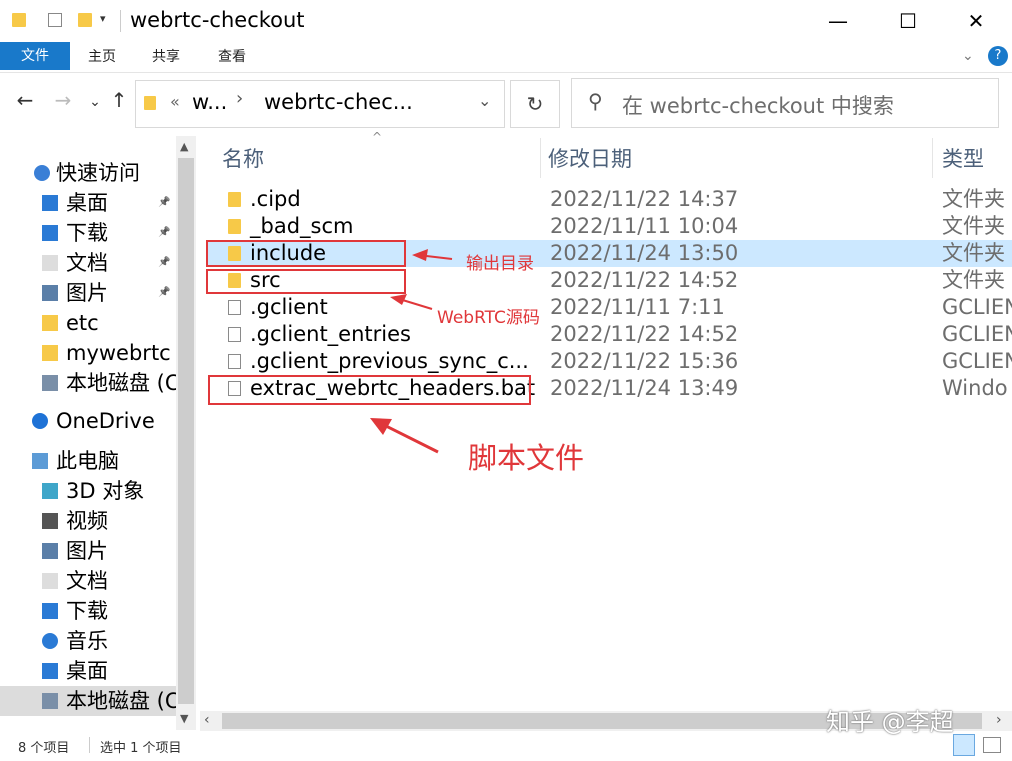 The height and width of the screenshot is (761, 1012). What do you see at coordinates (44, 748) in the screenshot?
I see `item-count: 8 个项目` at bounding box center [44, 748].